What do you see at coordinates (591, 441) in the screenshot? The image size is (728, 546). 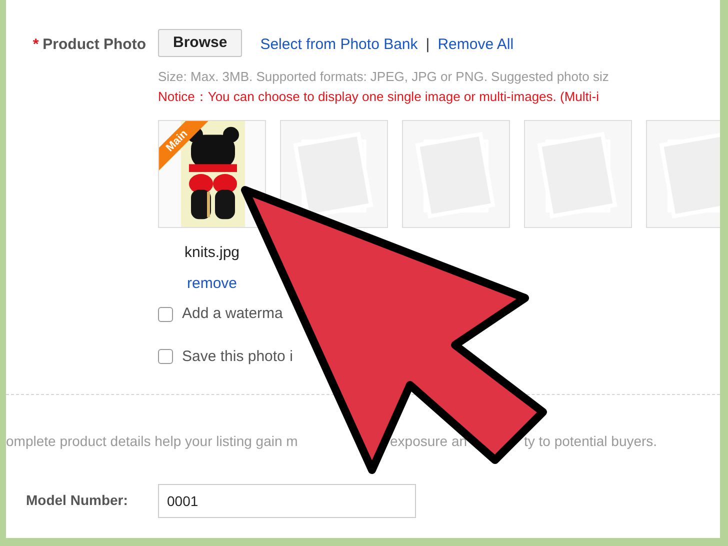 I see `info-text: ty to potential buyers.` at bounding box center [591, 441].